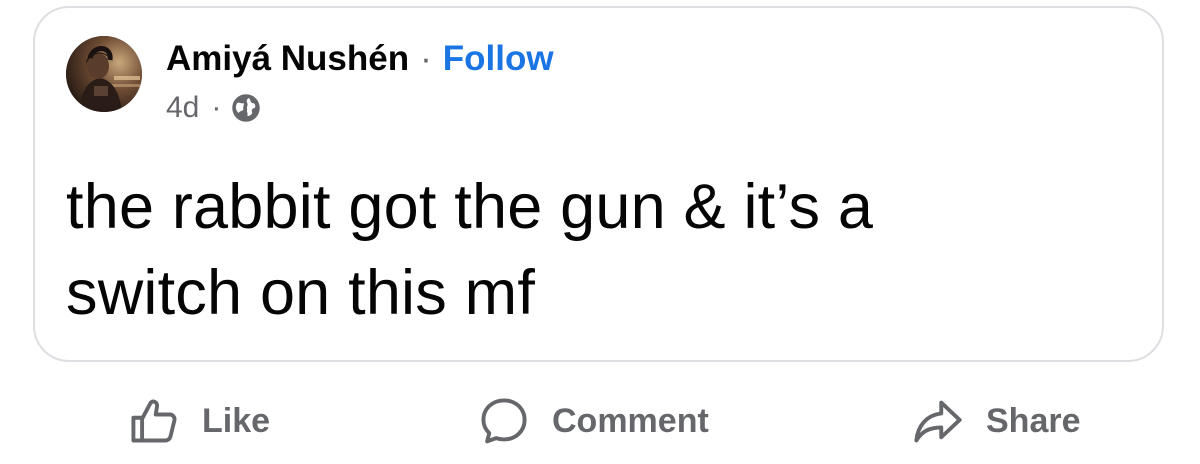  What do you see at coordinates (470, 207) in the screenshot?
I see `post-text-line-1: the rabbit got the gun & it’s a` at bounding box center [470, 207].